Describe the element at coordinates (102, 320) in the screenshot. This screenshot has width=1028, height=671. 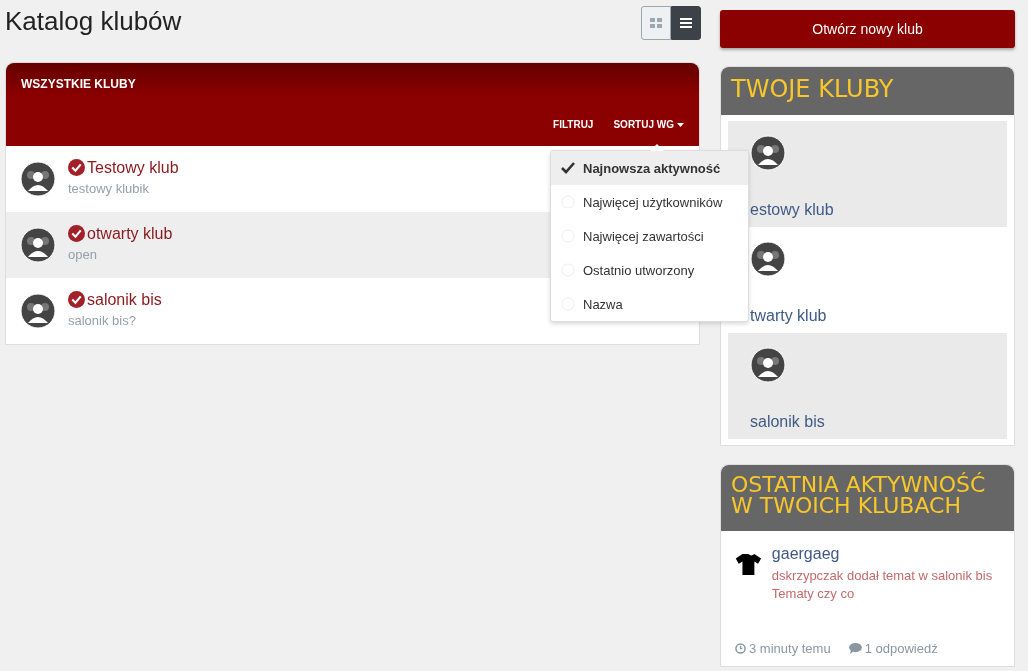
I see `club-description: salonik bis?` at that location.